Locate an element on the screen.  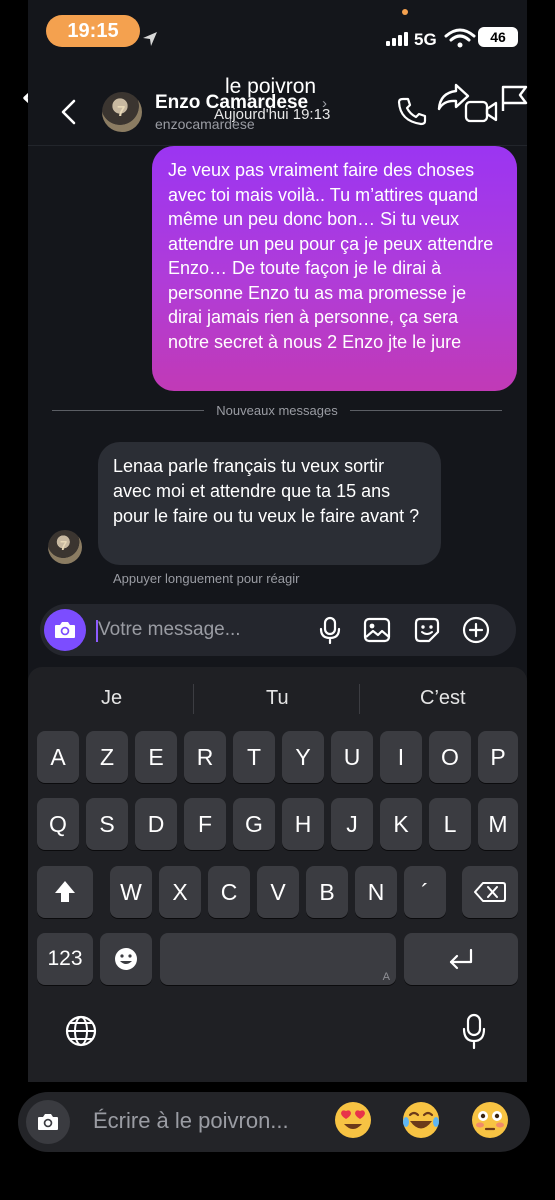
key-t: T is located at coordinates (254, 757).